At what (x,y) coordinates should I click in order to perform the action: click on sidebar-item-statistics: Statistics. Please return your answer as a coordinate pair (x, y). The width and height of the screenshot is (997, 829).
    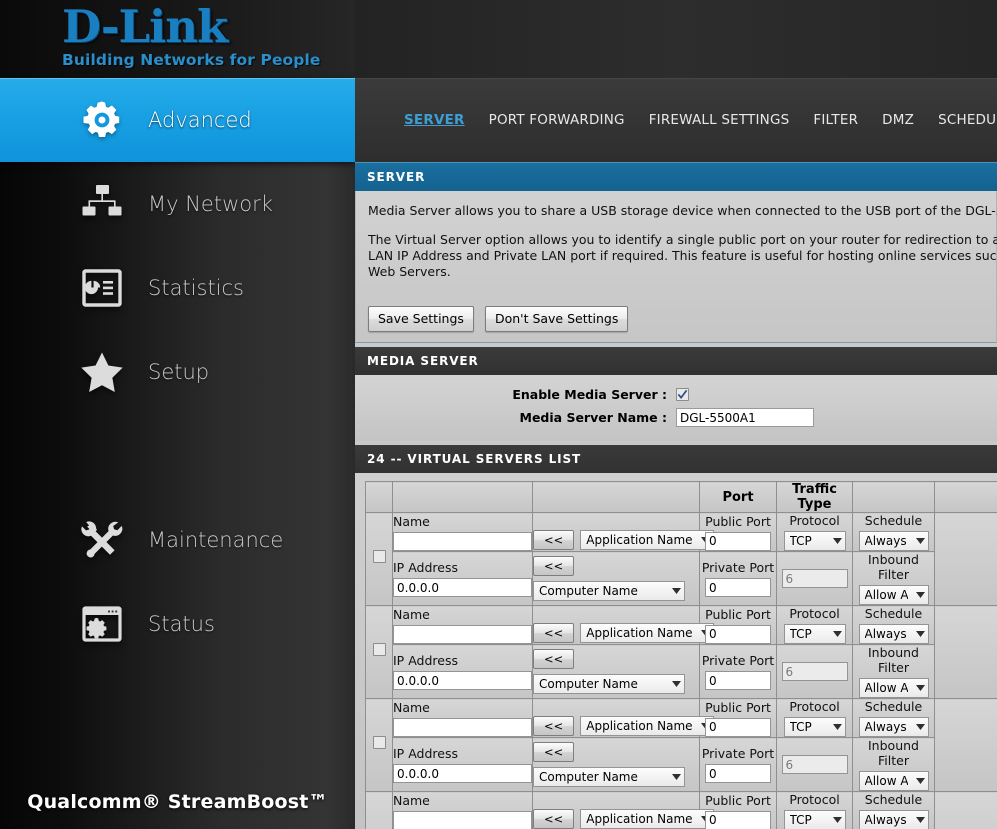
    Looking at the image, I should click on (177, 288).